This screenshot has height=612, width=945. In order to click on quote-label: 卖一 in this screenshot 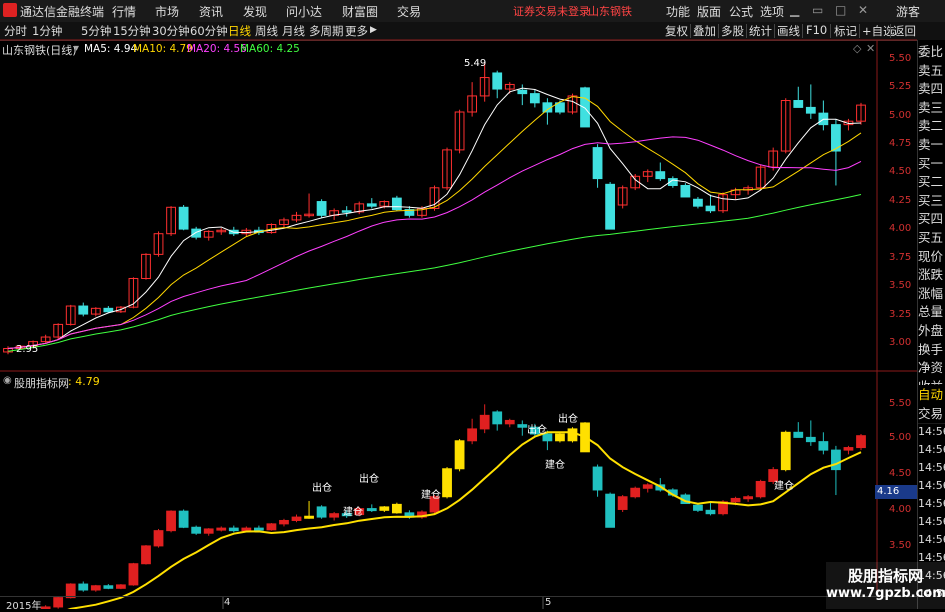, I will do `click(931, 145)`.